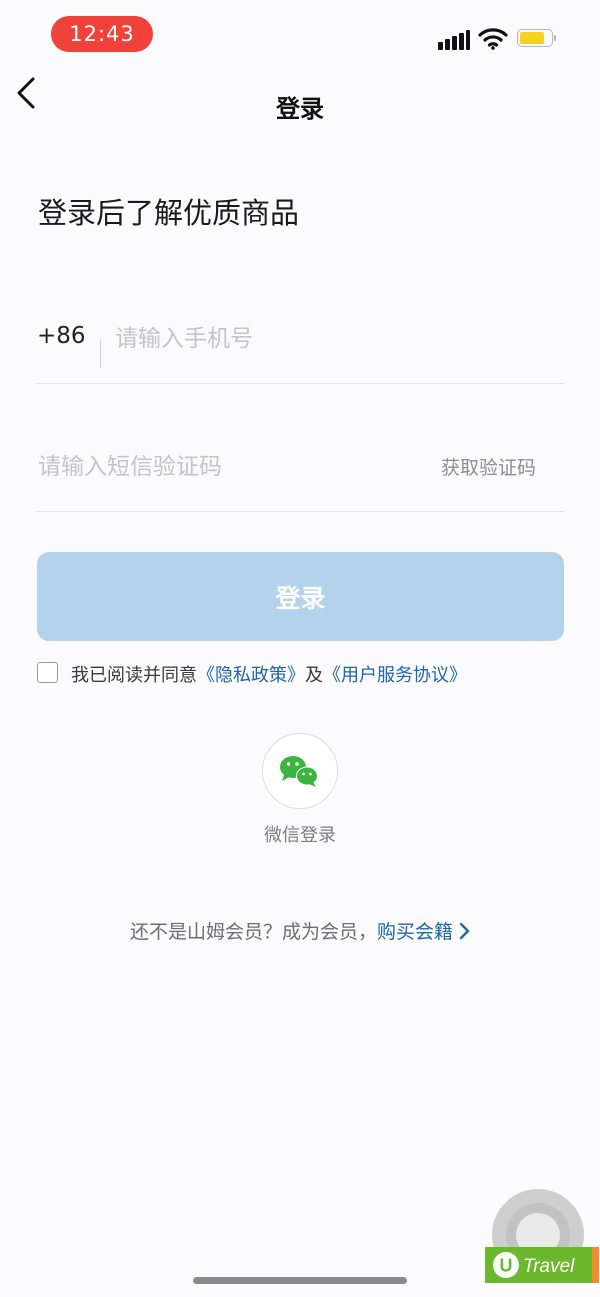 This screenshot has height=1297, width=600. I want to click on chevron-right-icon, so click(464, 931).